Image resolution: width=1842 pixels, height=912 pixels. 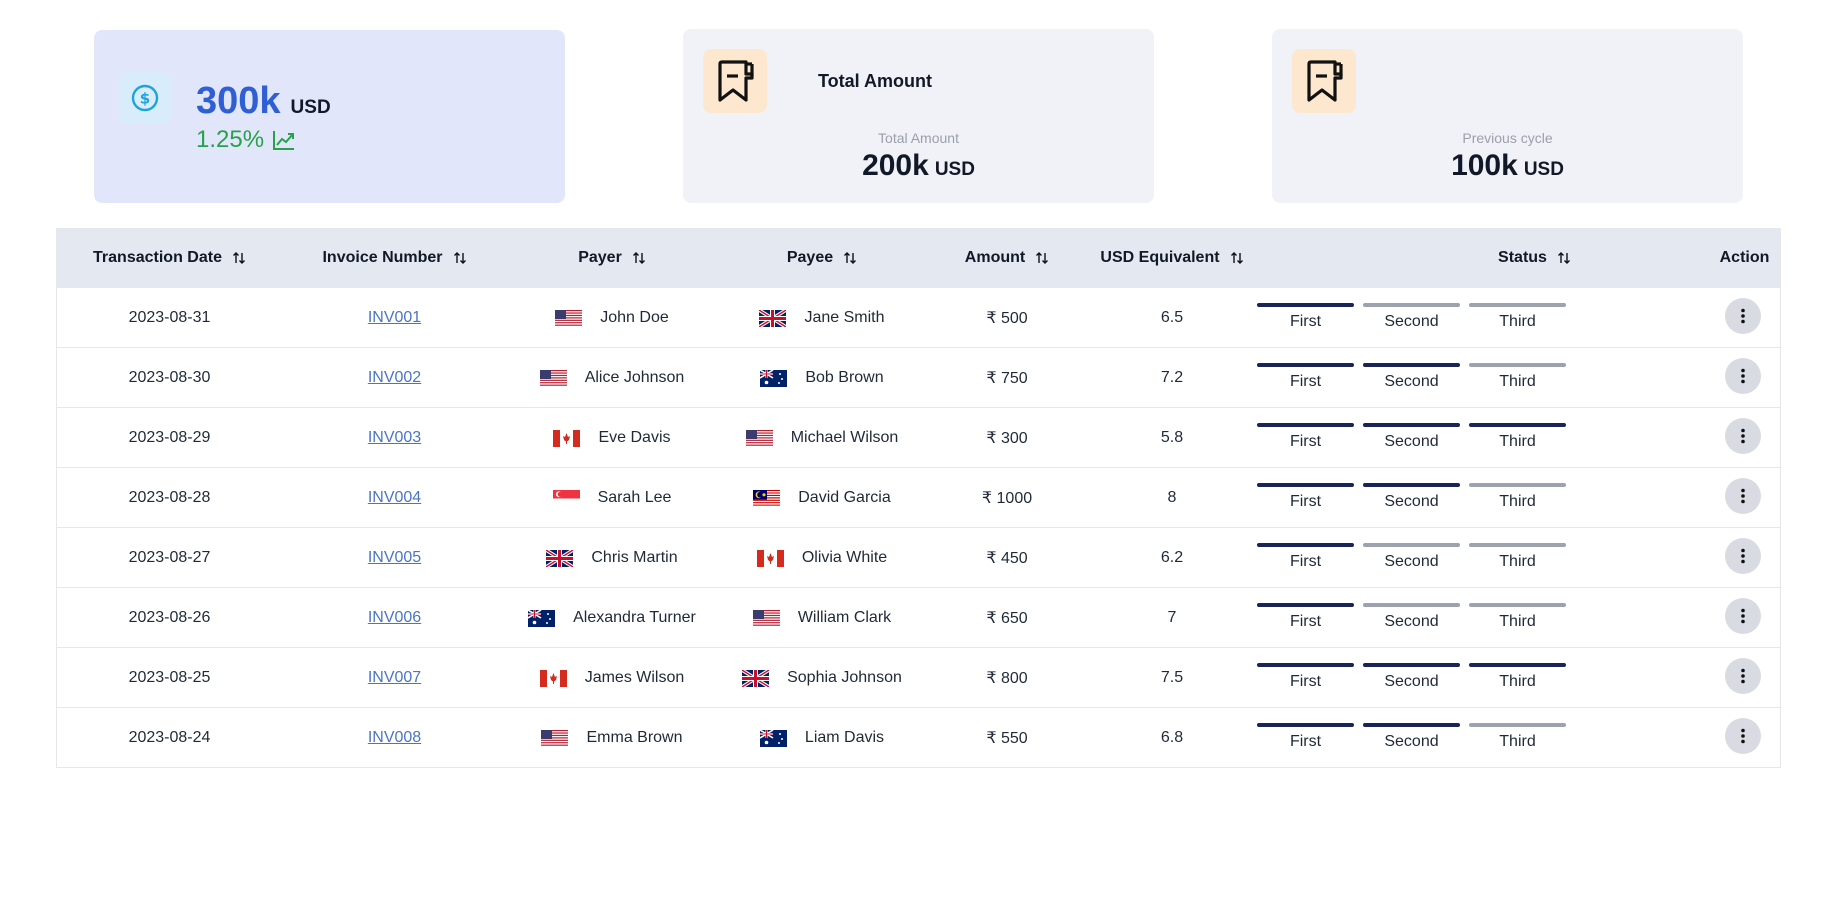 What do you see at coordinates (1007, 258) in the screenshot?
I see `column-header-amount: Amount` at bounding box center [1007, 258].